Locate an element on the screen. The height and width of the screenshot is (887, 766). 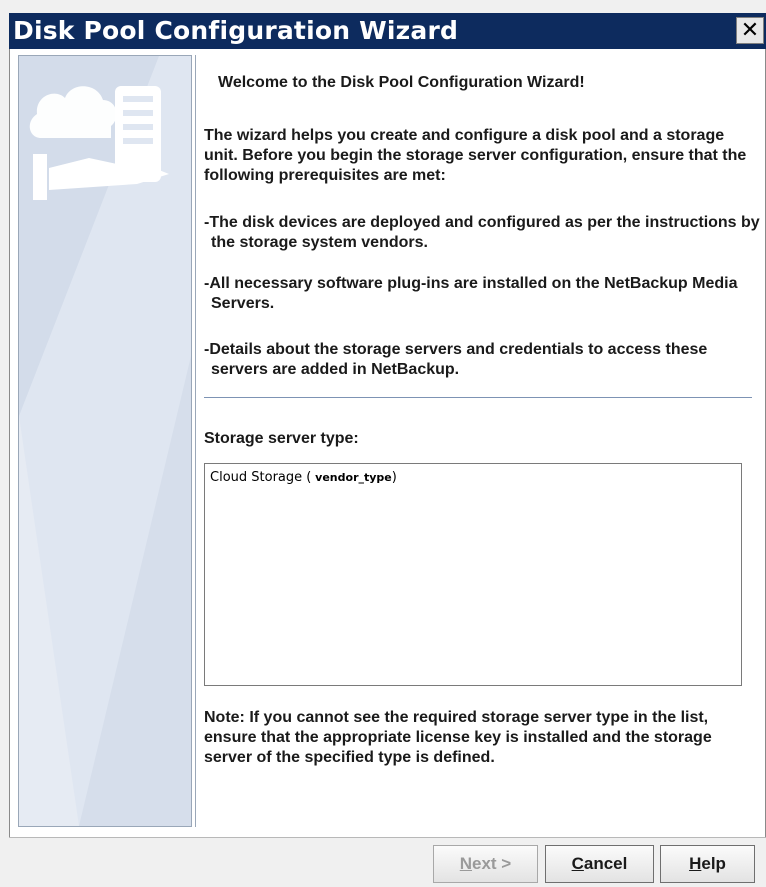
list-item-name: Cloud Storage ( is located at coordinates (261, 477).